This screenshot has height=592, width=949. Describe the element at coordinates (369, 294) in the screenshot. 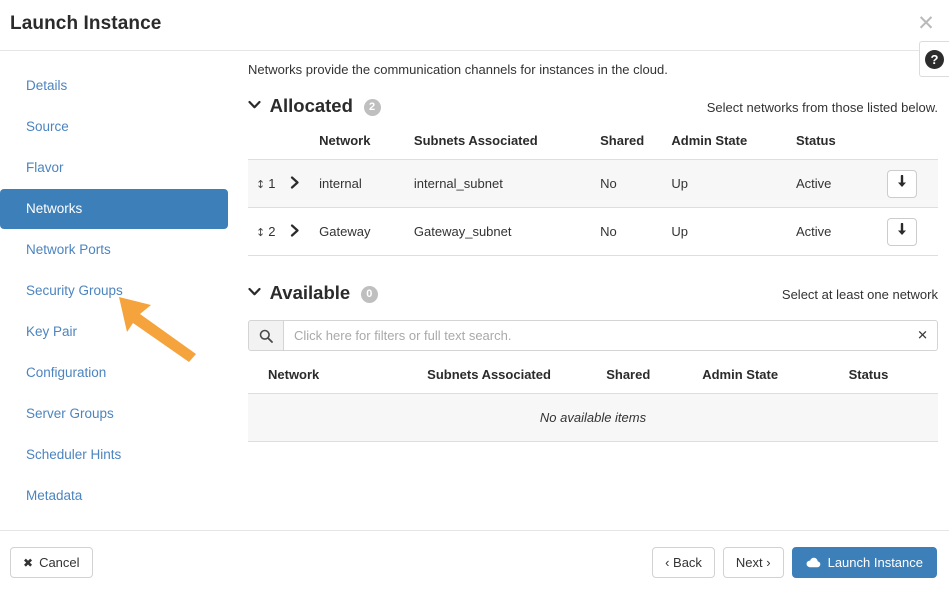

I see `available-count-badge: 0` at that location.